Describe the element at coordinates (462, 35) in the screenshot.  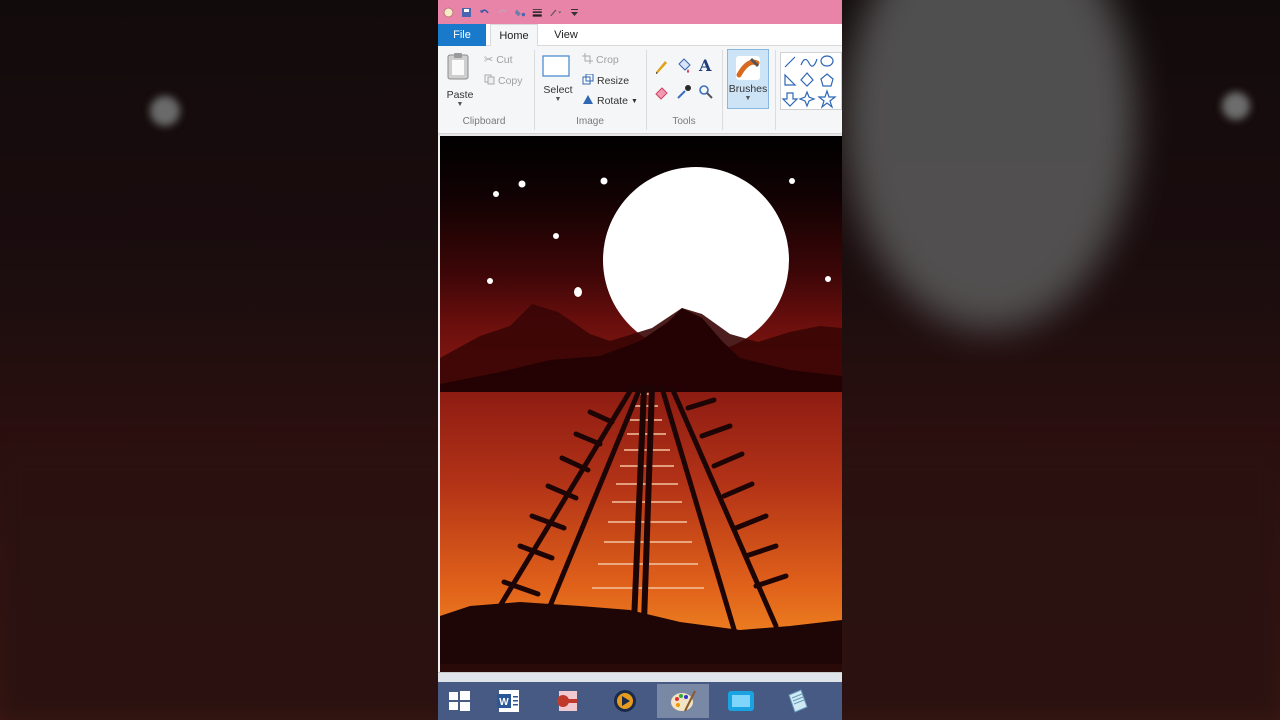
I see `file-menu: File` at that location.